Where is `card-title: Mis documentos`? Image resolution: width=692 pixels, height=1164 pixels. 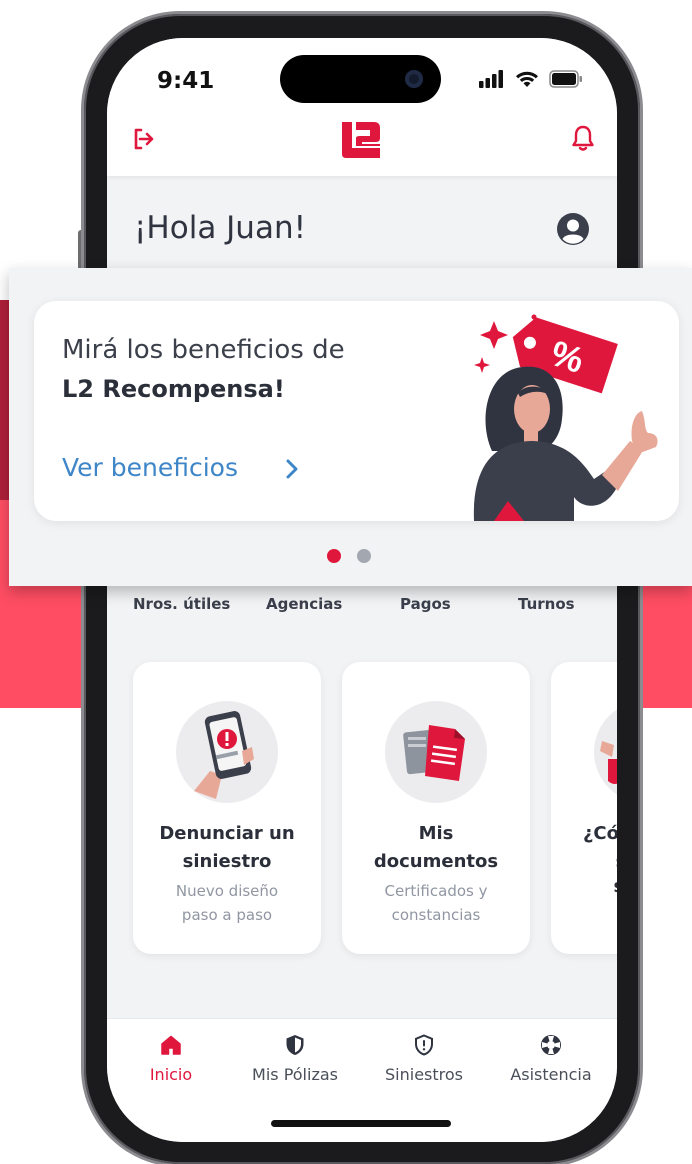 card-title: Mis documentos is located at coordinates (436, 847).